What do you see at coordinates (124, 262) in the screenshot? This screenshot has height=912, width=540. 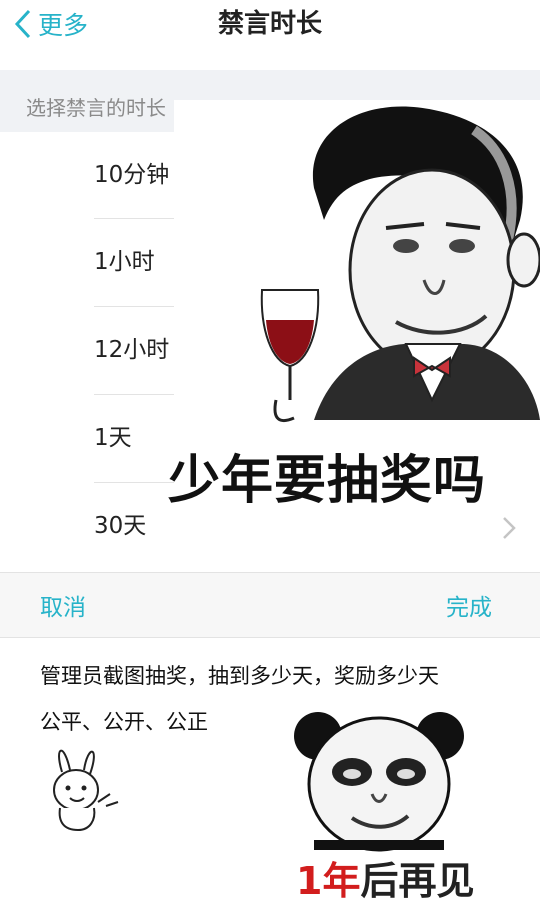 I see `duration-option-label: 1小时` at bounding box center [124, 262].